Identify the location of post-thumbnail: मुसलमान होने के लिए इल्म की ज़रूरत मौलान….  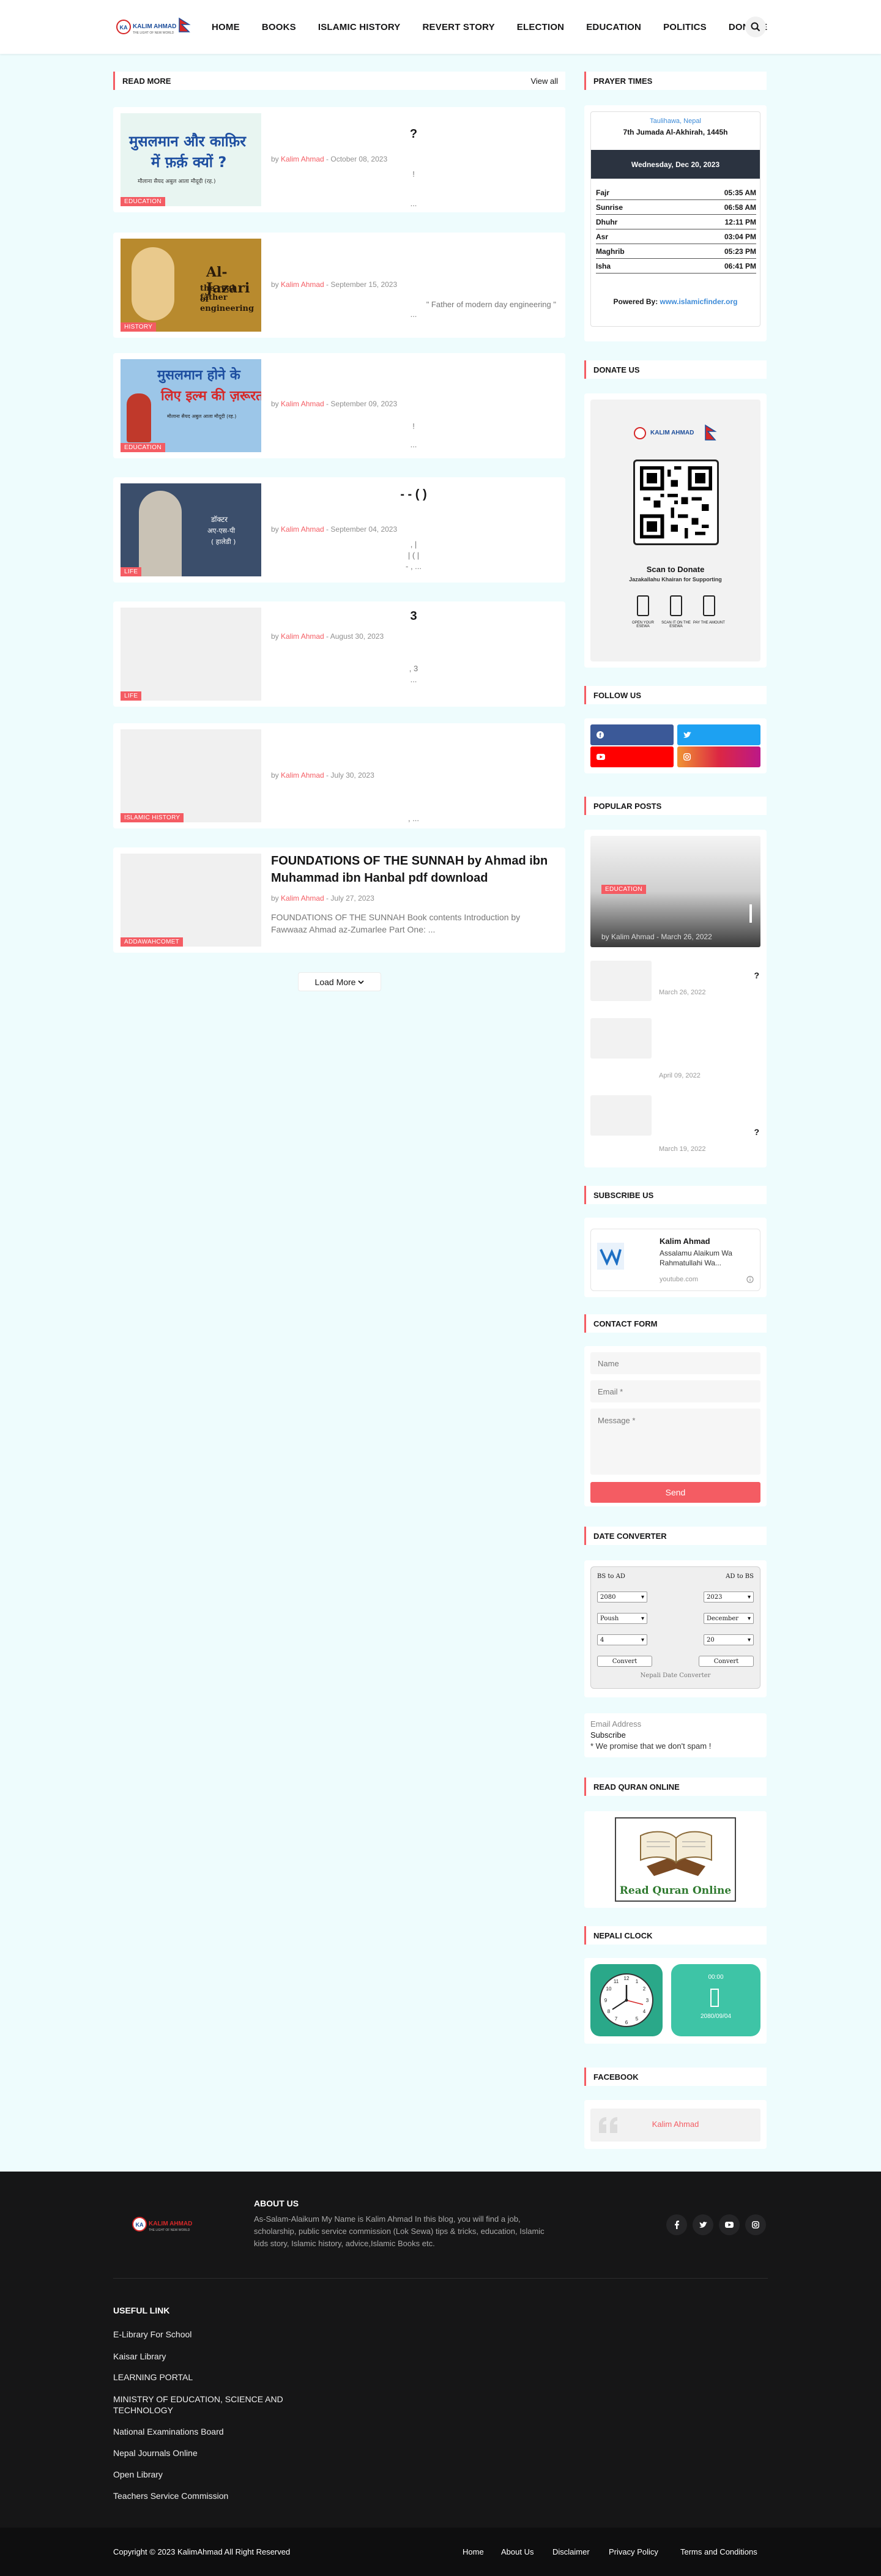
(191, 406).